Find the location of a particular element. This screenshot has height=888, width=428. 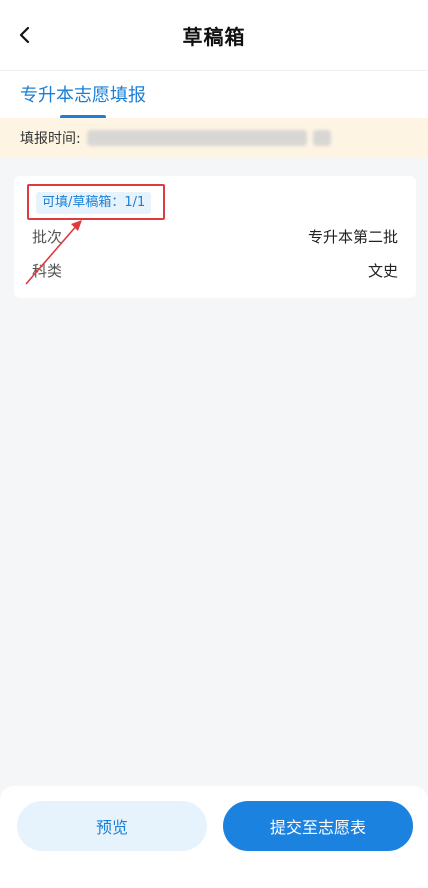

tab-bar: 专升本志愿填报 is located at coordinates (214, 94).